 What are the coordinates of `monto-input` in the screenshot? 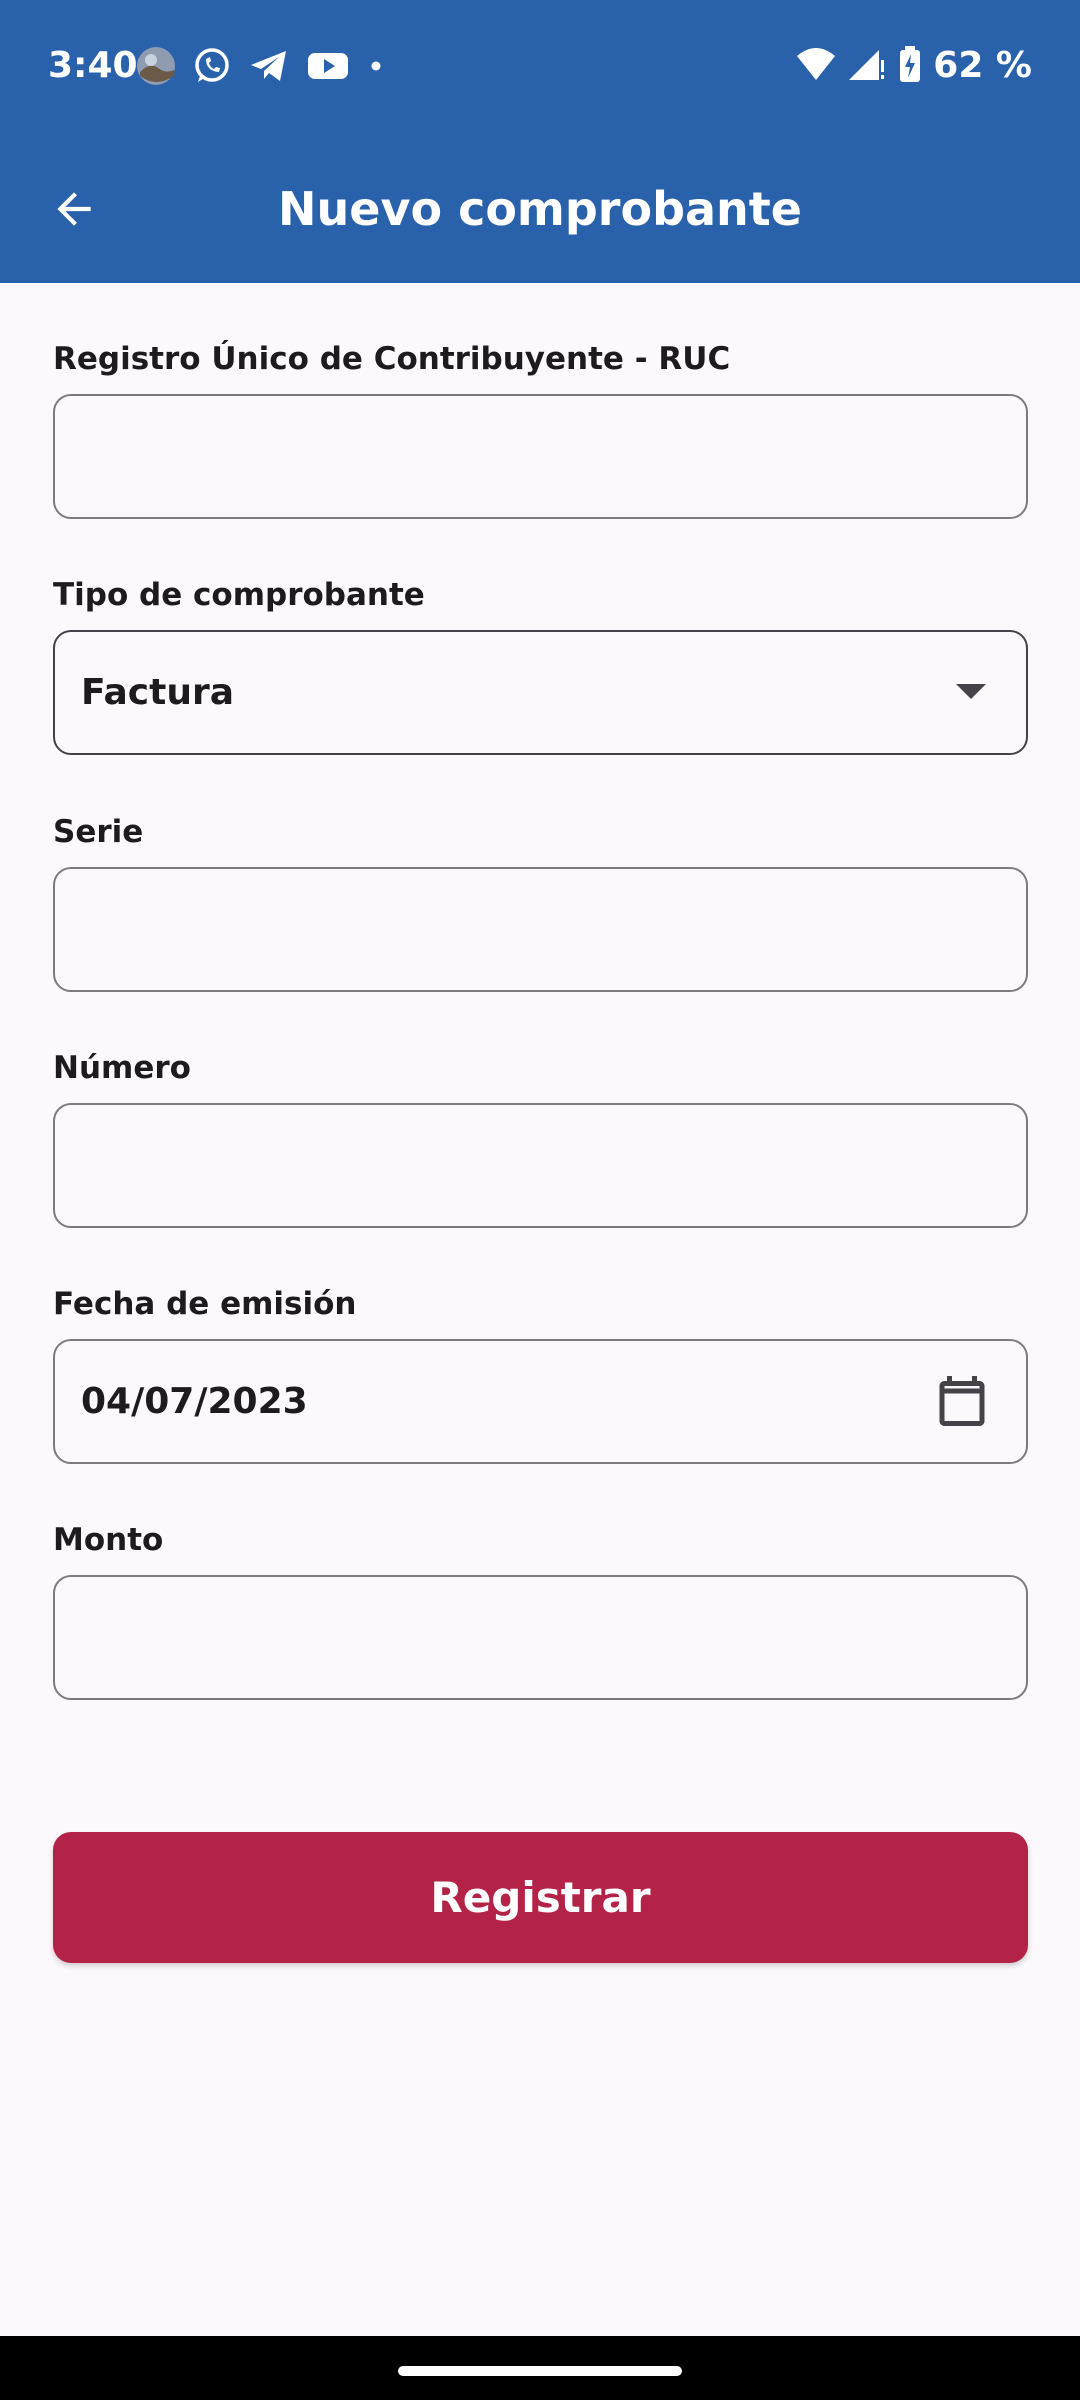 It's located at (540, 1637).